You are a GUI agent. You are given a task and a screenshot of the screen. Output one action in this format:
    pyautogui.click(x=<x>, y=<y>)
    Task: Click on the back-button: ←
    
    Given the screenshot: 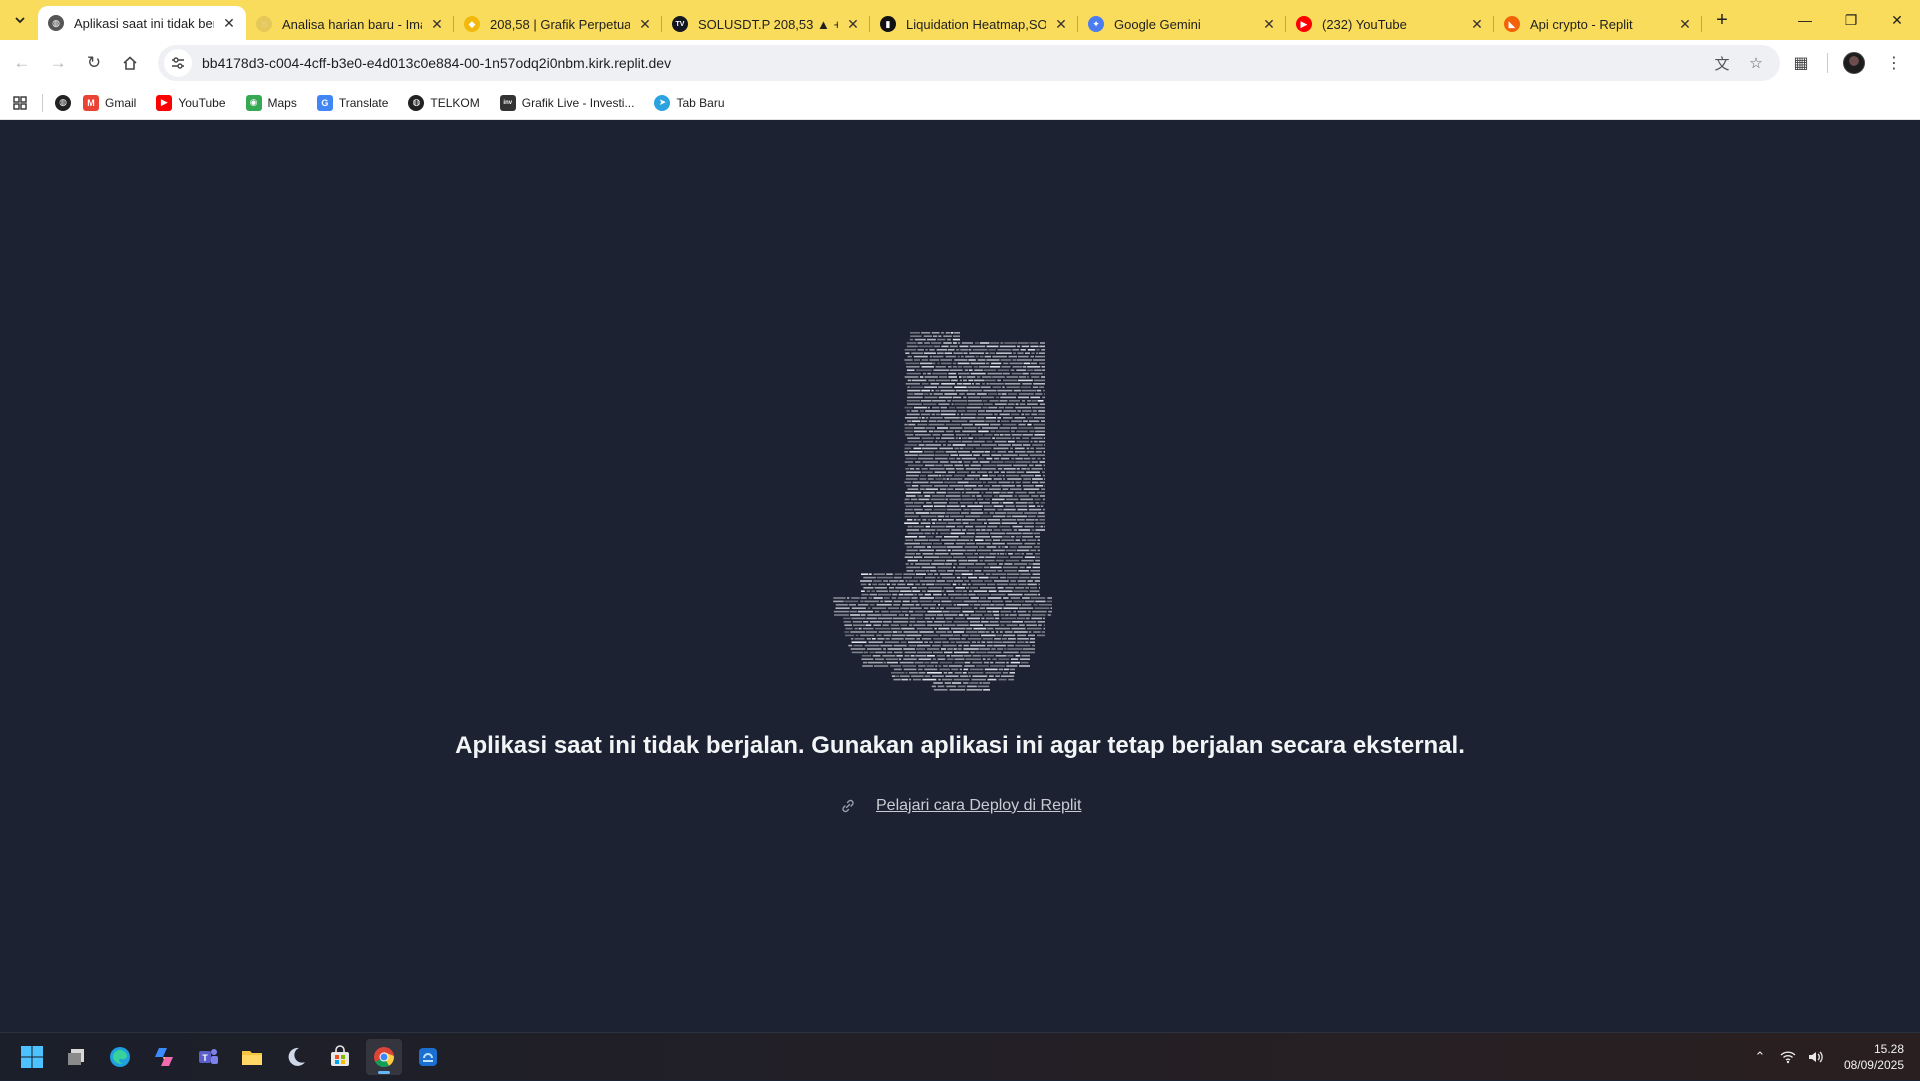 What is the action you would take?
    pyautogui.click(x=22, y=63)
    